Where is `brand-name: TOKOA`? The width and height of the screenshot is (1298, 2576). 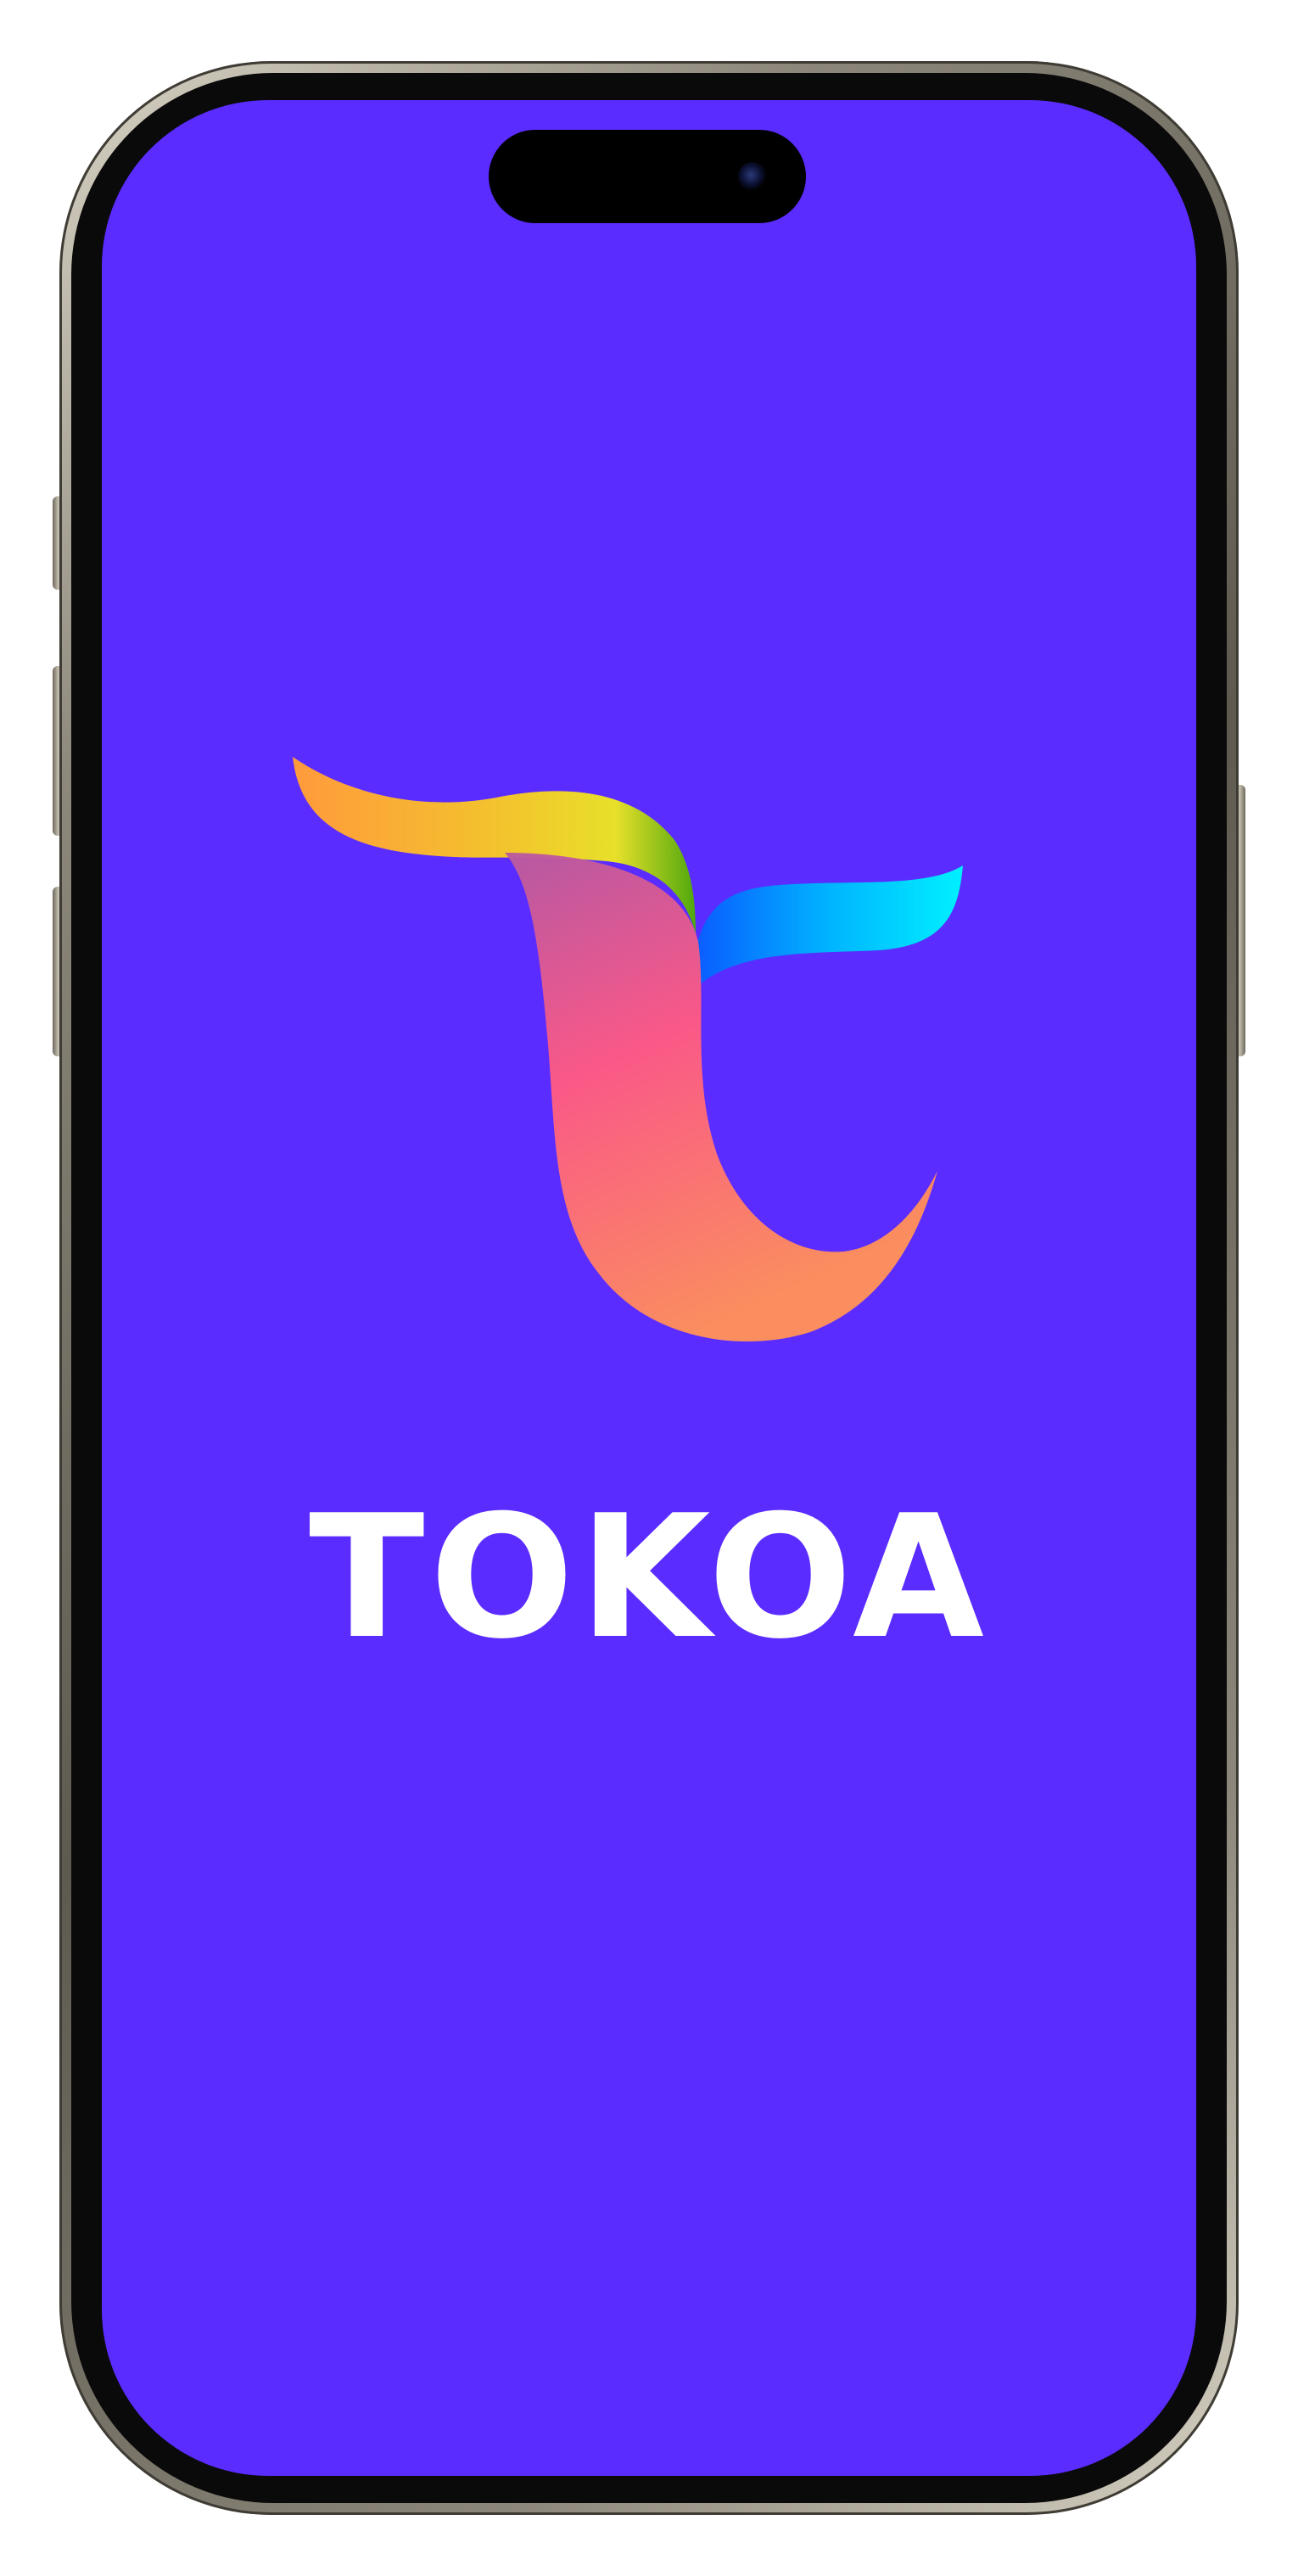
brand-name: TOKOA is located at coordinates (649, 1578).